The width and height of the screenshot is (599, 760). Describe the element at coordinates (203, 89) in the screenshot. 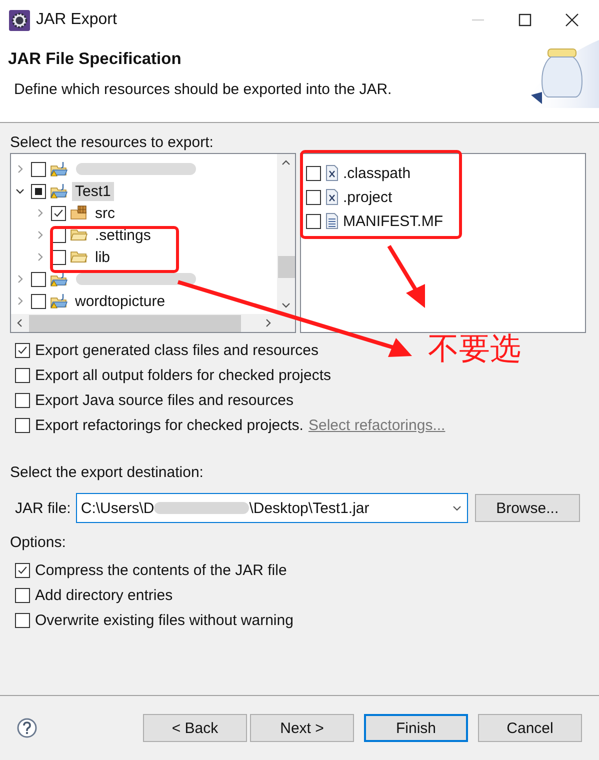

I see `page-description: Define which resources should be exported into the JAR.` at that location.